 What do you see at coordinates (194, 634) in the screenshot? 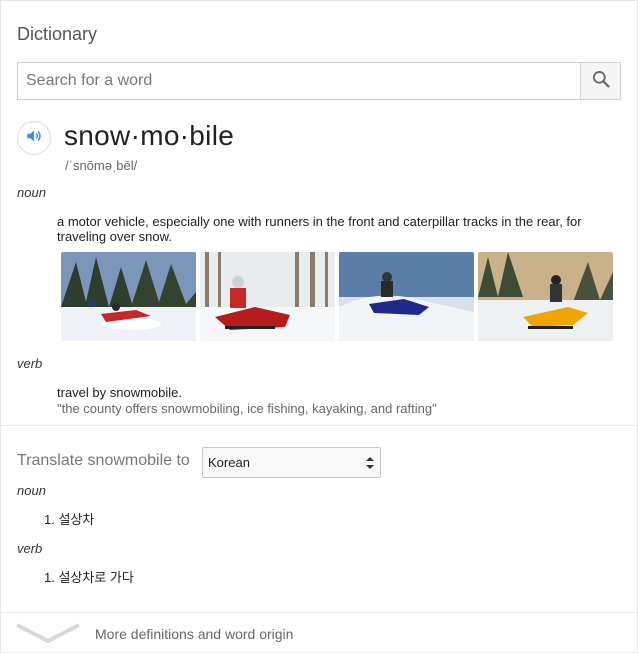
I see `more-definitions-link: More definitions and word origin` at bounding box center [194, 634].